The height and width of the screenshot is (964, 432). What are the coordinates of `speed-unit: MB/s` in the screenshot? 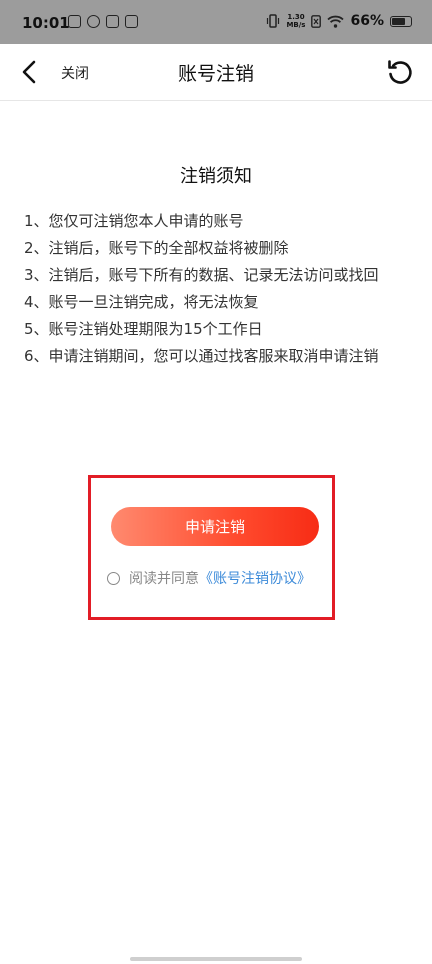 It's located at (296, 25).